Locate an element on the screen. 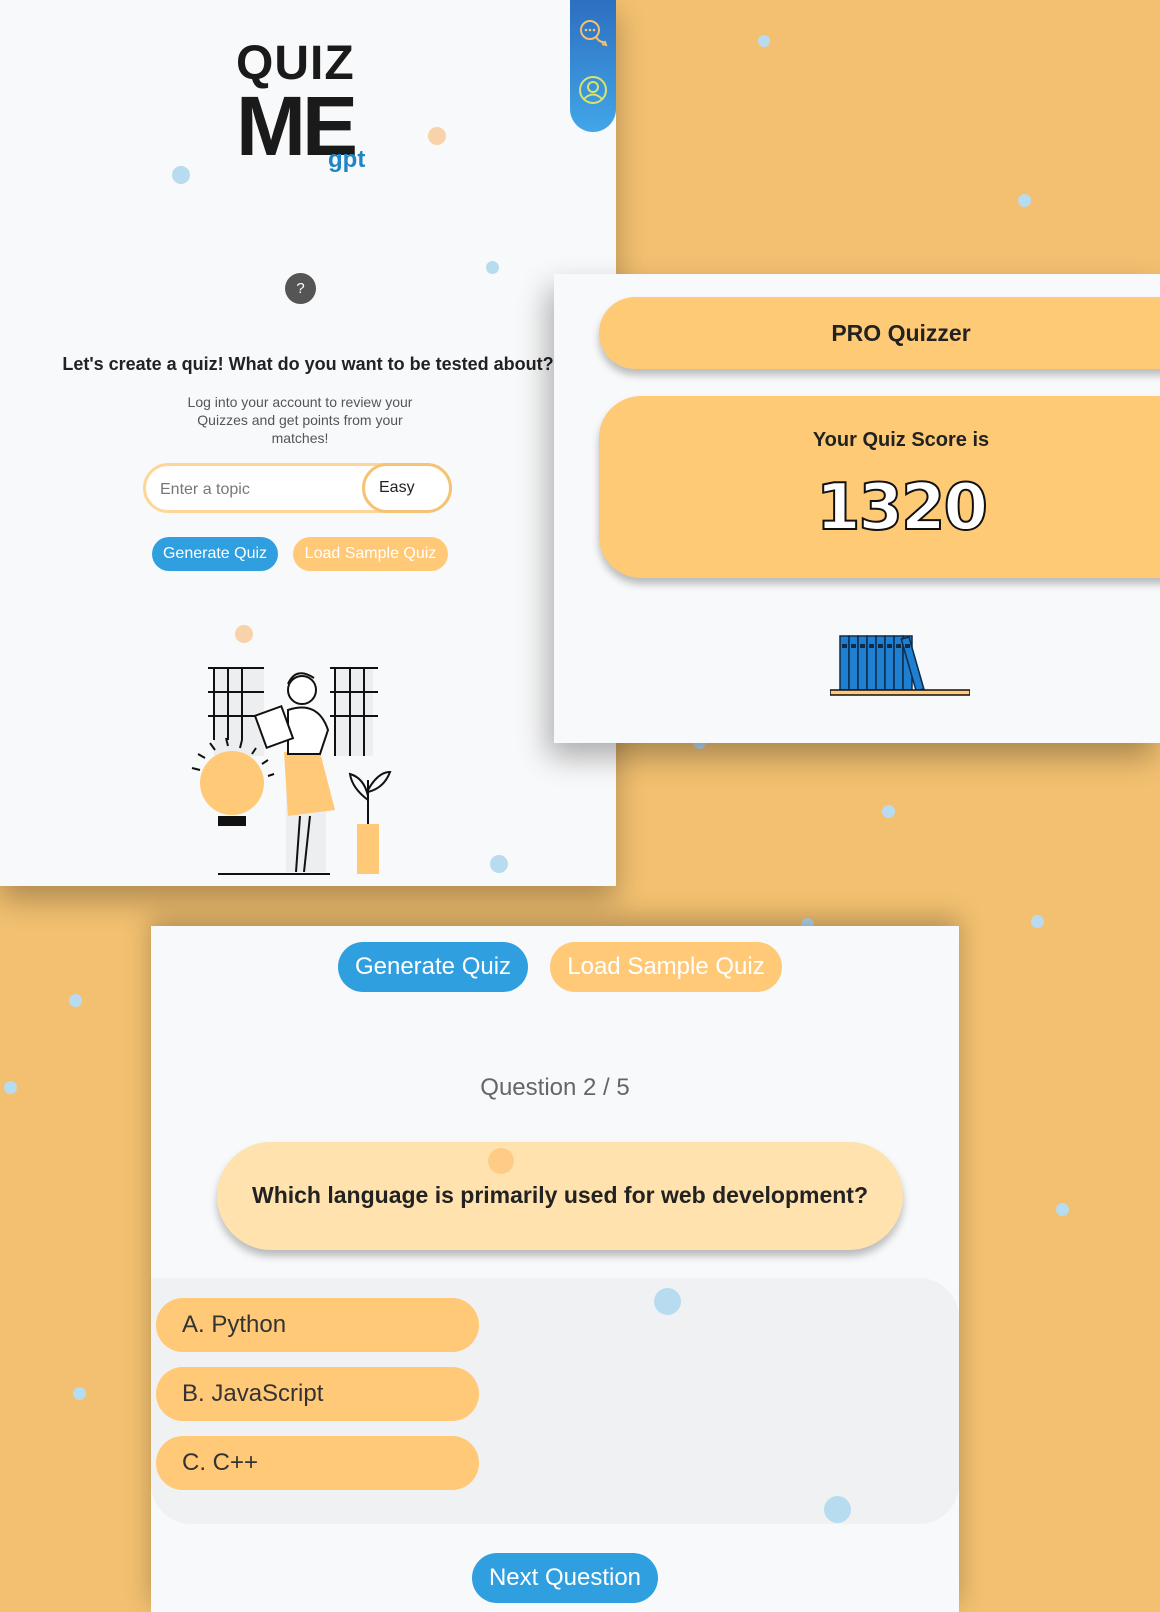  answer-option: B. JavaScript is located at coordinates (317, 1394).